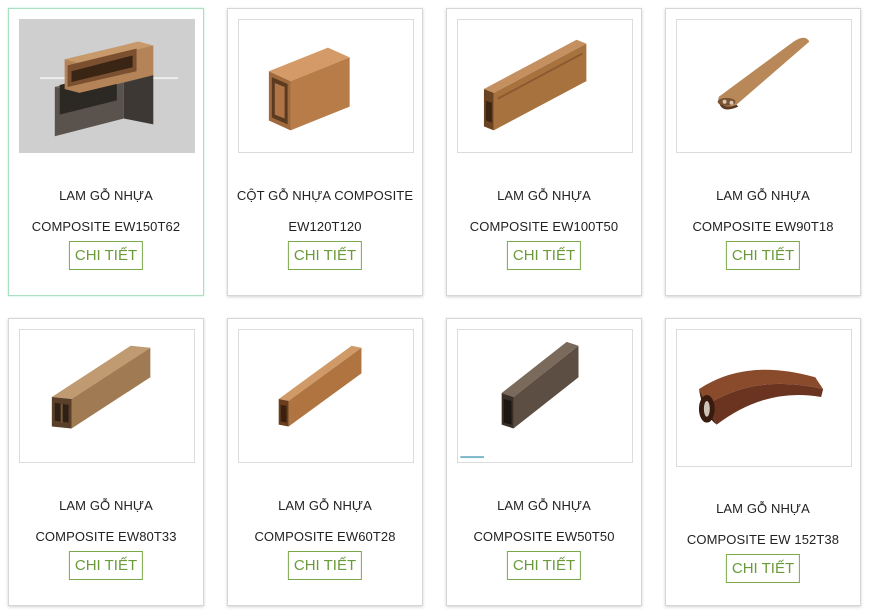  I want to click on product-card: CỘT GỖ NHỰA COMPOSITE EW120T120 CHI TIẾT, so click(325, 152).